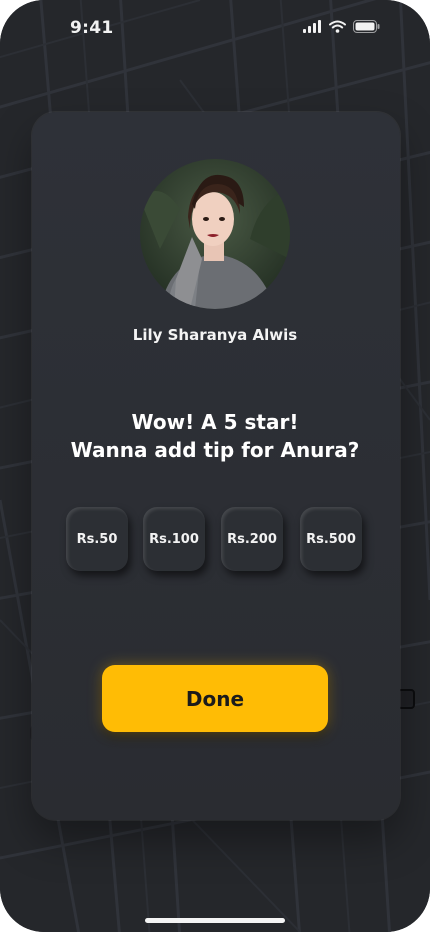 This screenshot has width=430, height=932. Describe the element at coordinates (252, 539) in the screenshot. I see `tip-option-200: Rs.200` at that location.